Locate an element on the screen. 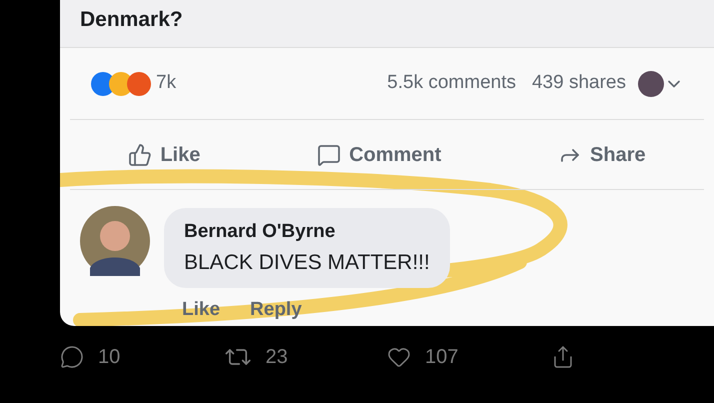  reactions-icon is located at coordinates (121, 83).